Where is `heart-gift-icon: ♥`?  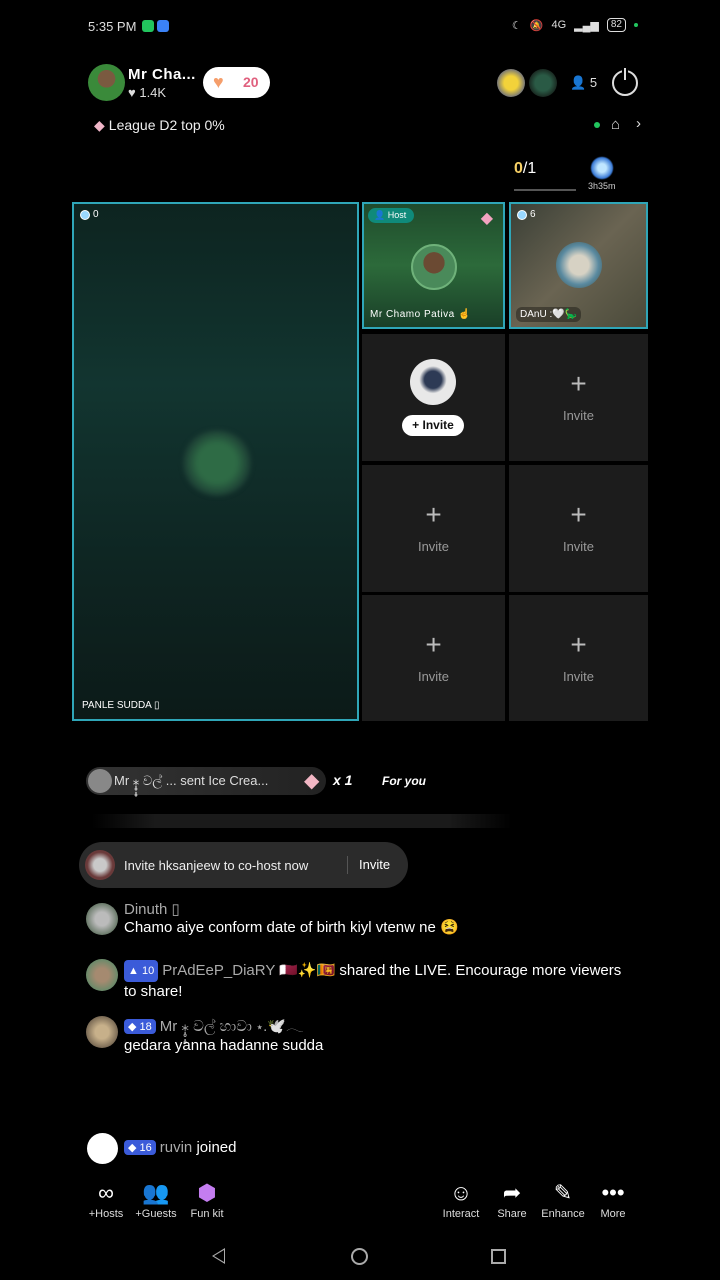
heart-gift-icon: ♥ is located at coordinates (218, 82).